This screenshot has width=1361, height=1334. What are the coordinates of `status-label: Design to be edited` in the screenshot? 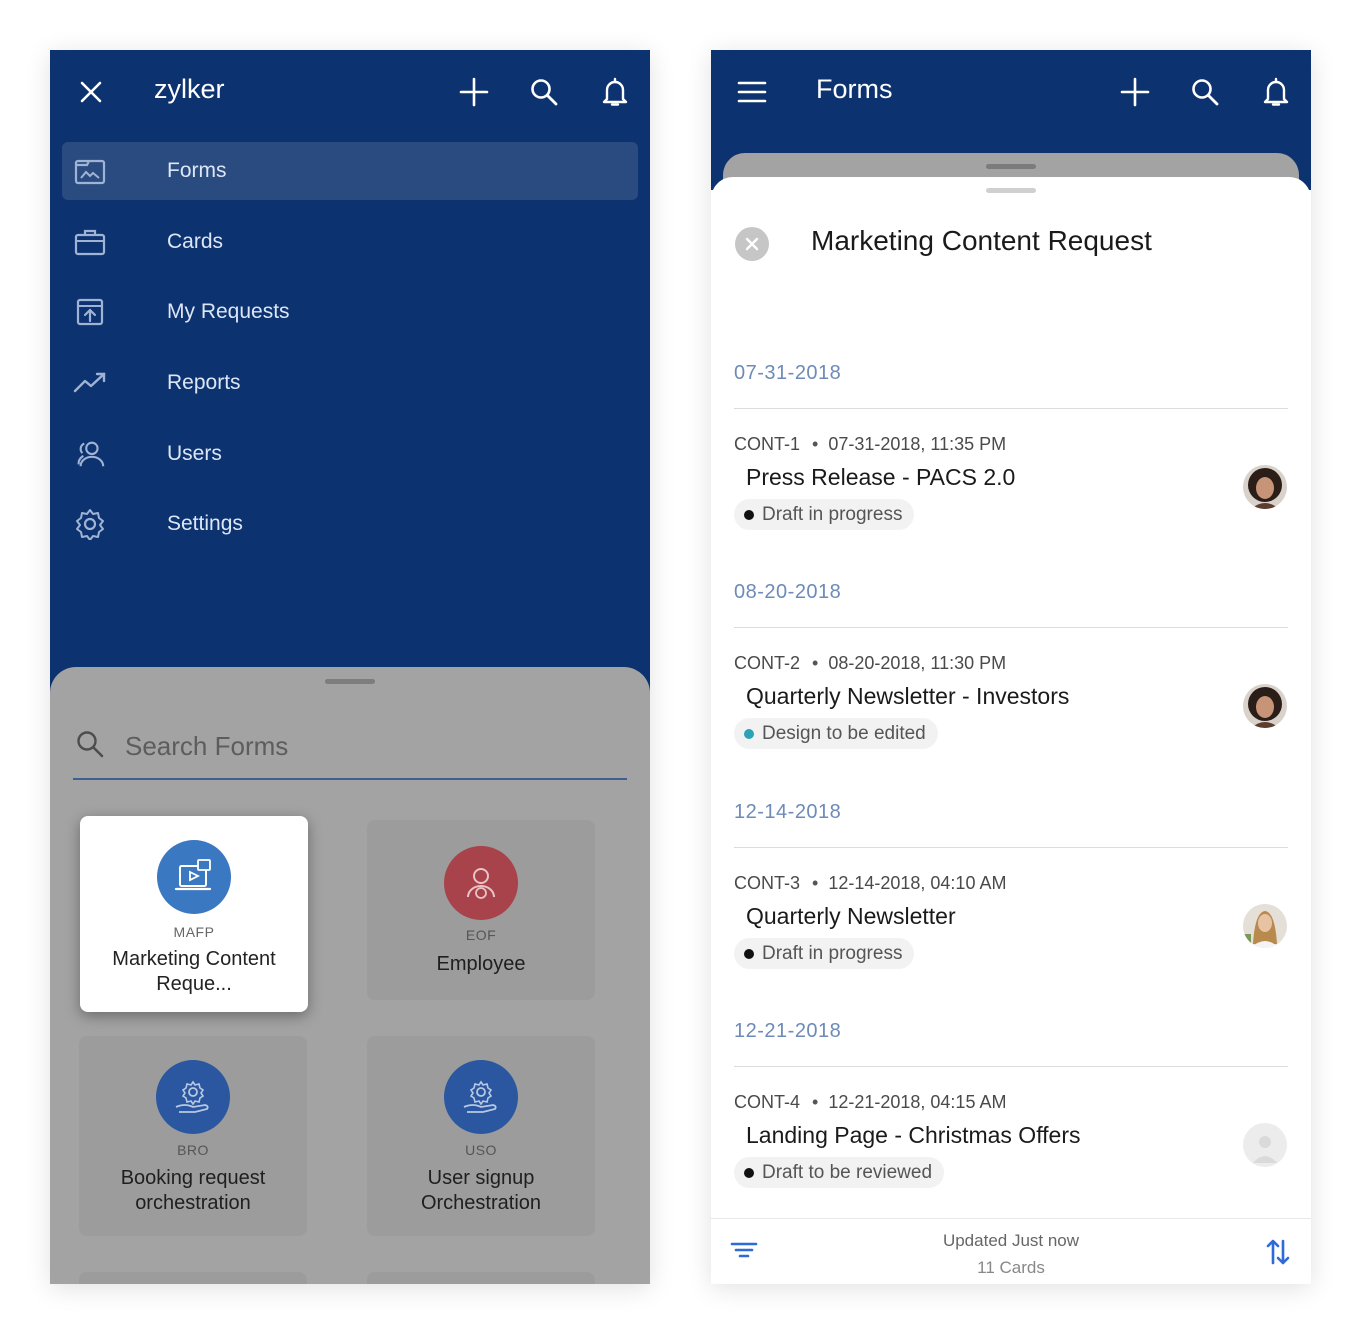 It's located at (844, 733).